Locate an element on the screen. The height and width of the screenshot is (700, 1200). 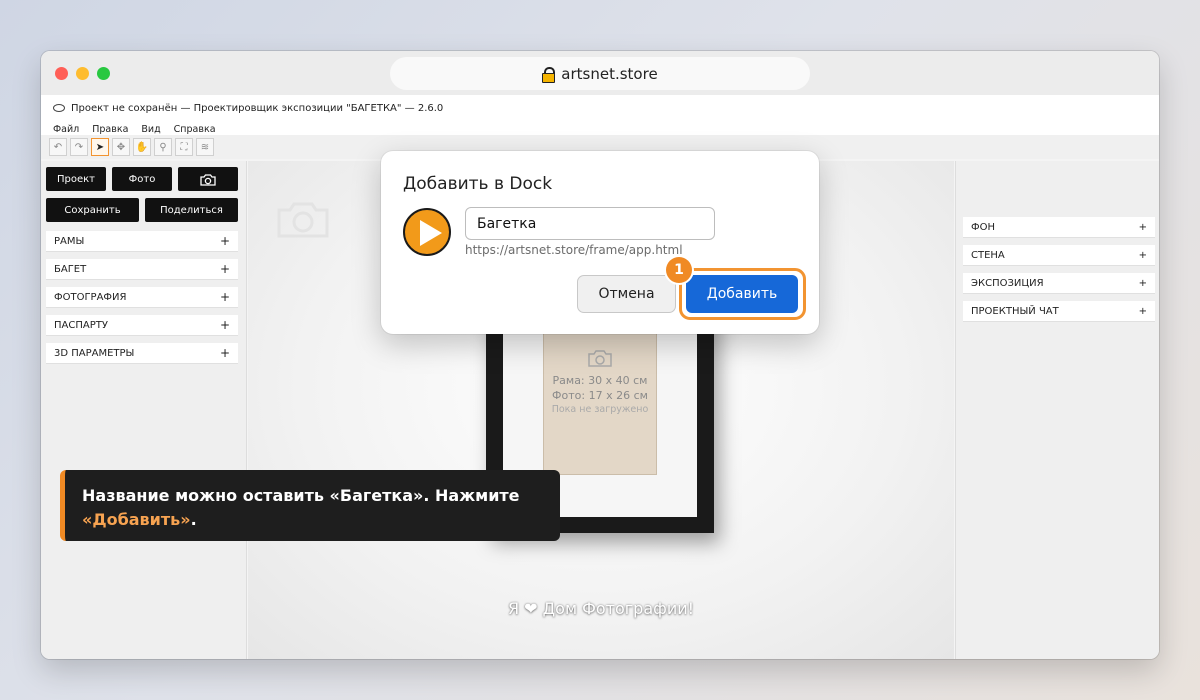
save-button: Сохранить is located at coordinates (92, 210).